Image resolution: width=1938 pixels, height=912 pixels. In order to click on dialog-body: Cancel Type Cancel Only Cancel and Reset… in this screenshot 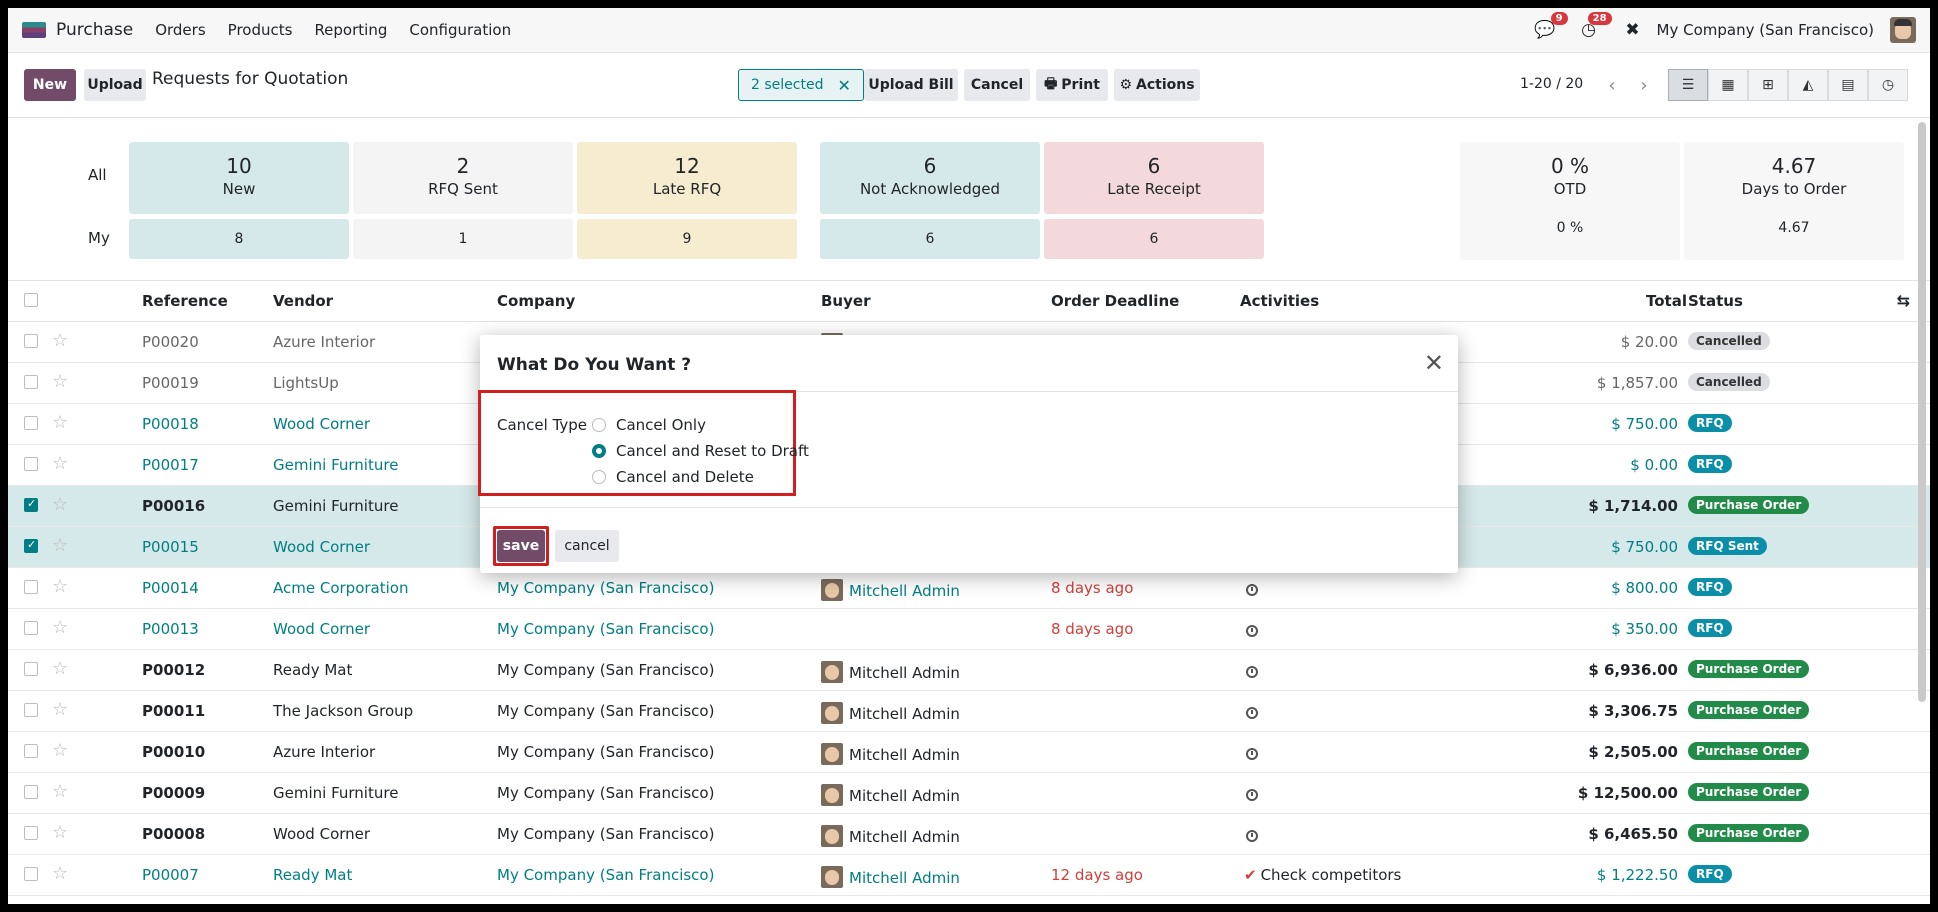, I will do `click(968, 449)`.